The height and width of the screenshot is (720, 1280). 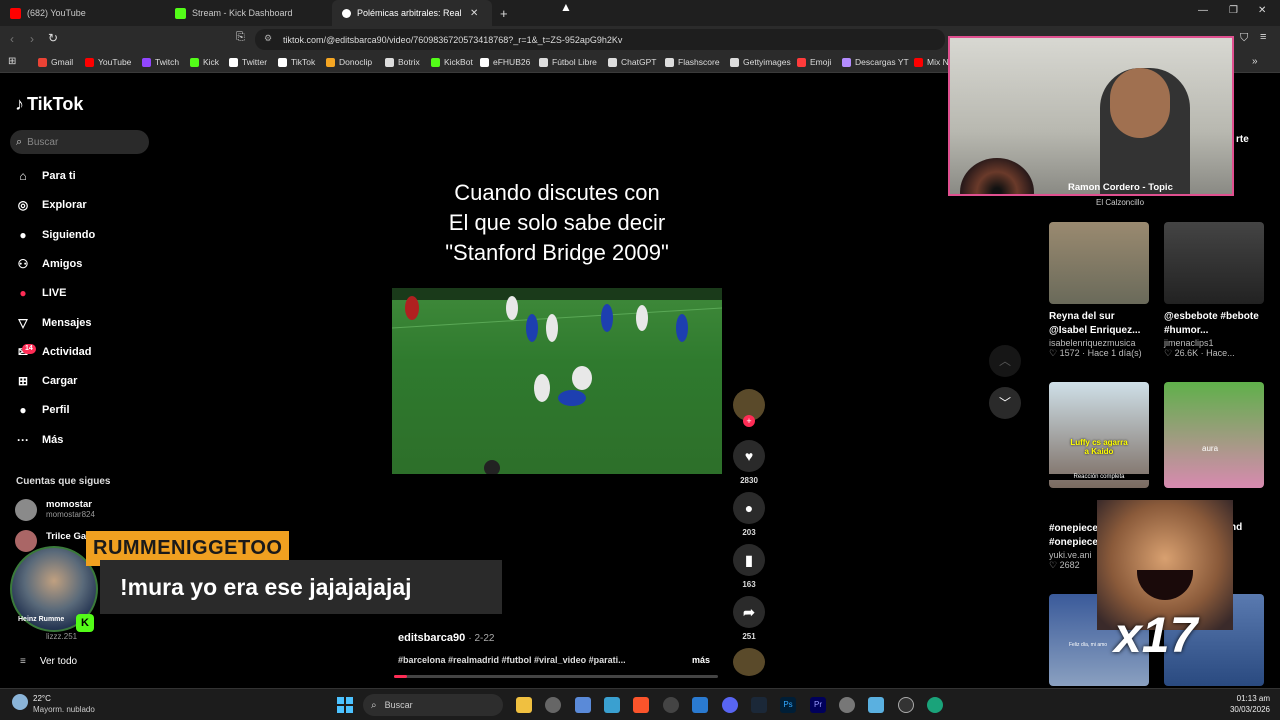 What do you see at coordinates (632, 62) in the screenshot?
I see `bookmark-item: ChatGPT` at bounding box center [632, 62].